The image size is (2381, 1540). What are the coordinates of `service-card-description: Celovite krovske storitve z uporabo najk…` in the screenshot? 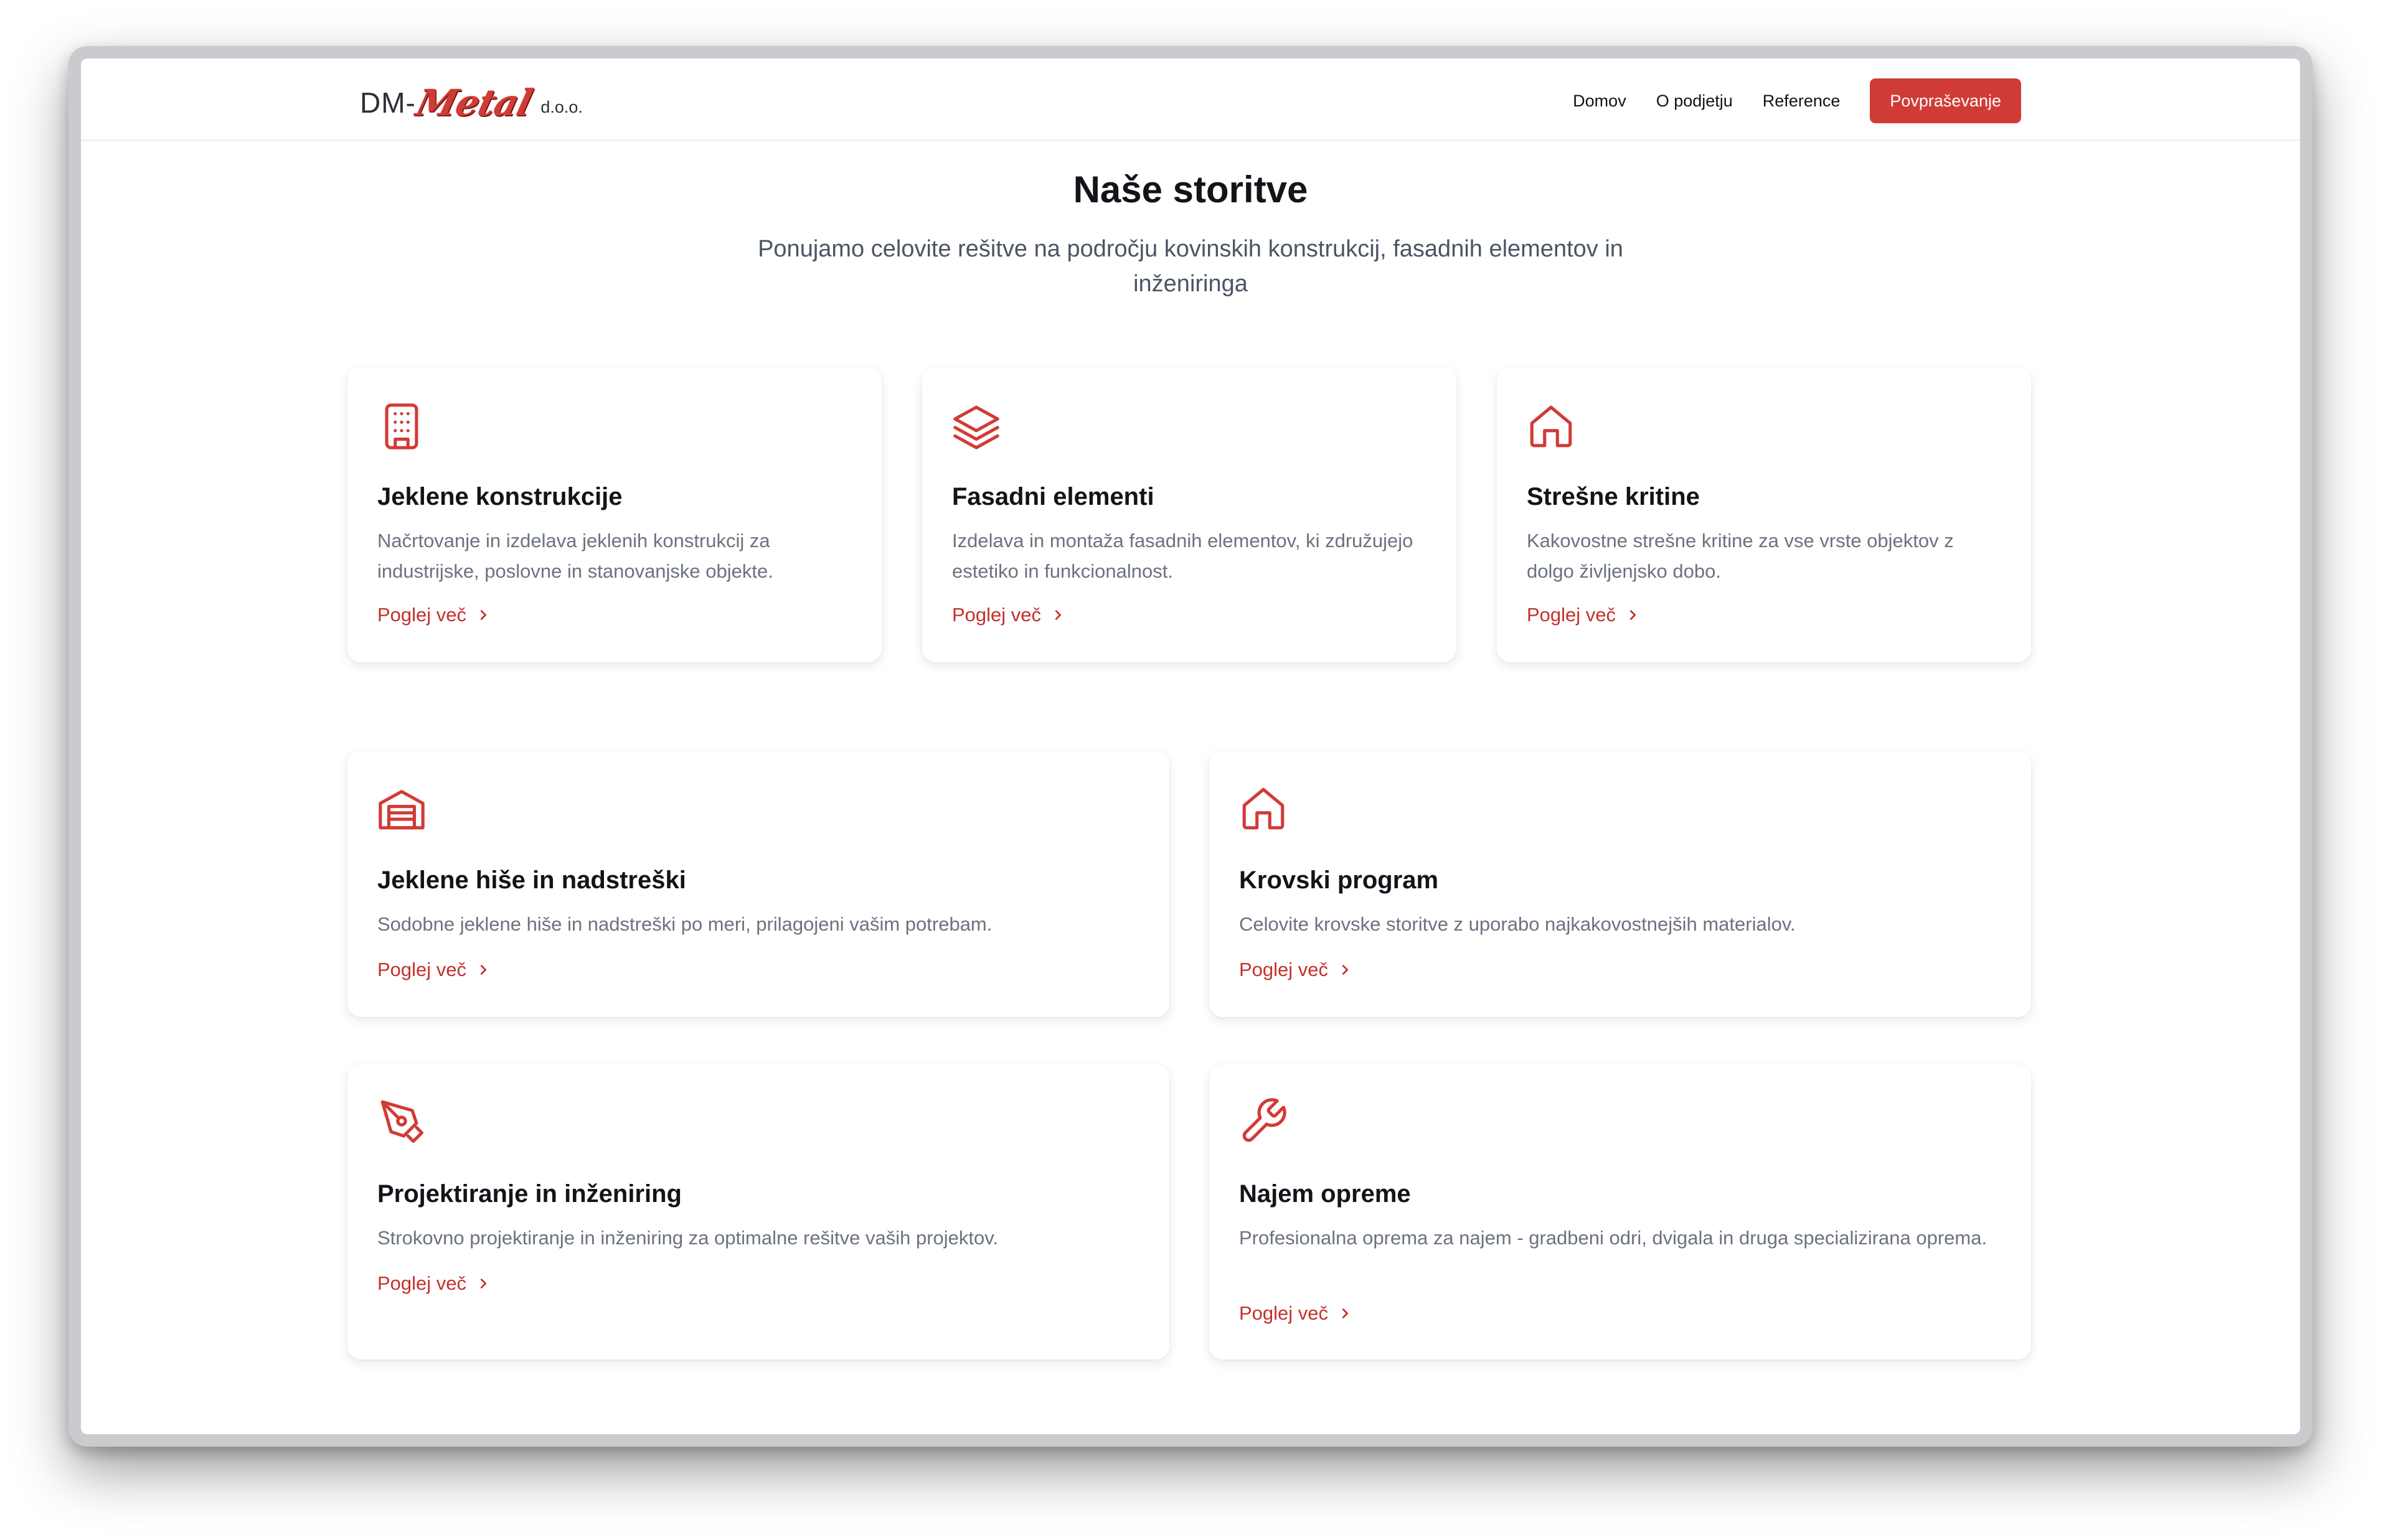 It's located at (1517, 924).